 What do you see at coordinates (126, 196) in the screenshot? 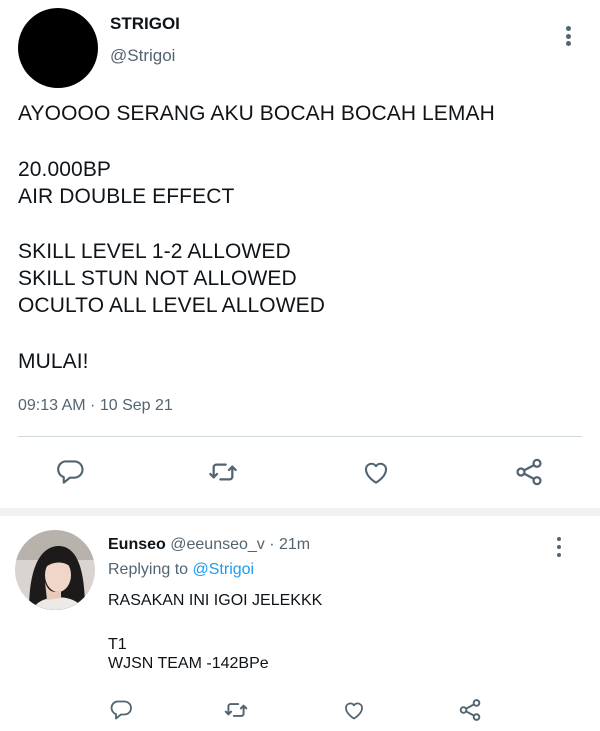
I see `tweet-text-line: AIR DOUBLE EFFECT` at bounding box center [126, 196].